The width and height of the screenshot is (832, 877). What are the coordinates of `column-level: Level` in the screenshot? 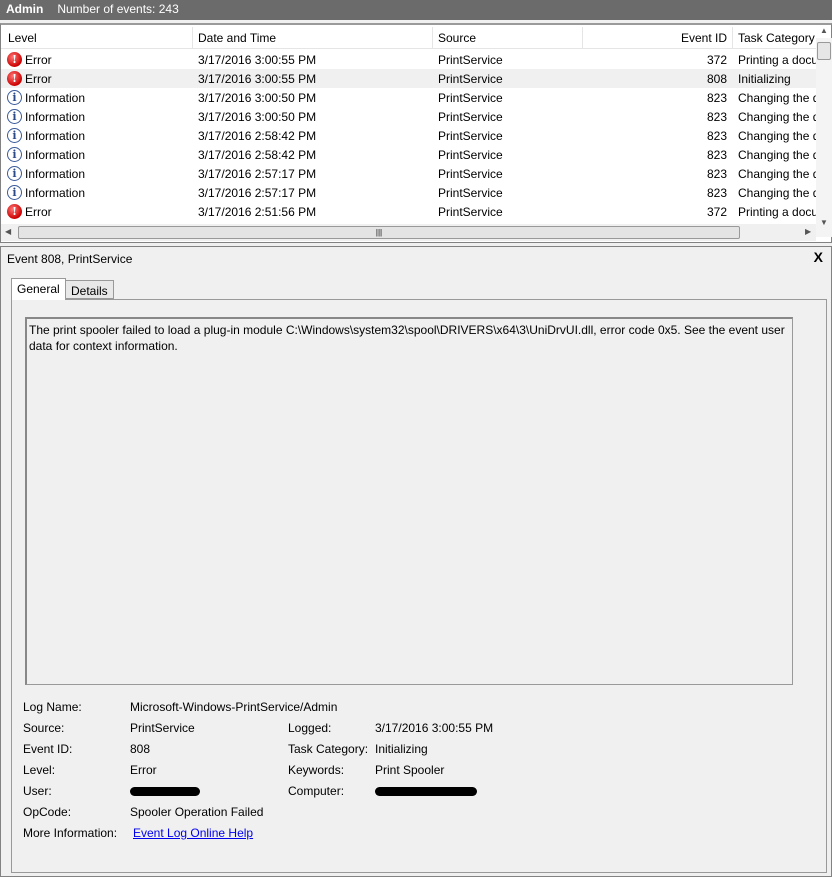 It's located at (22, 38).